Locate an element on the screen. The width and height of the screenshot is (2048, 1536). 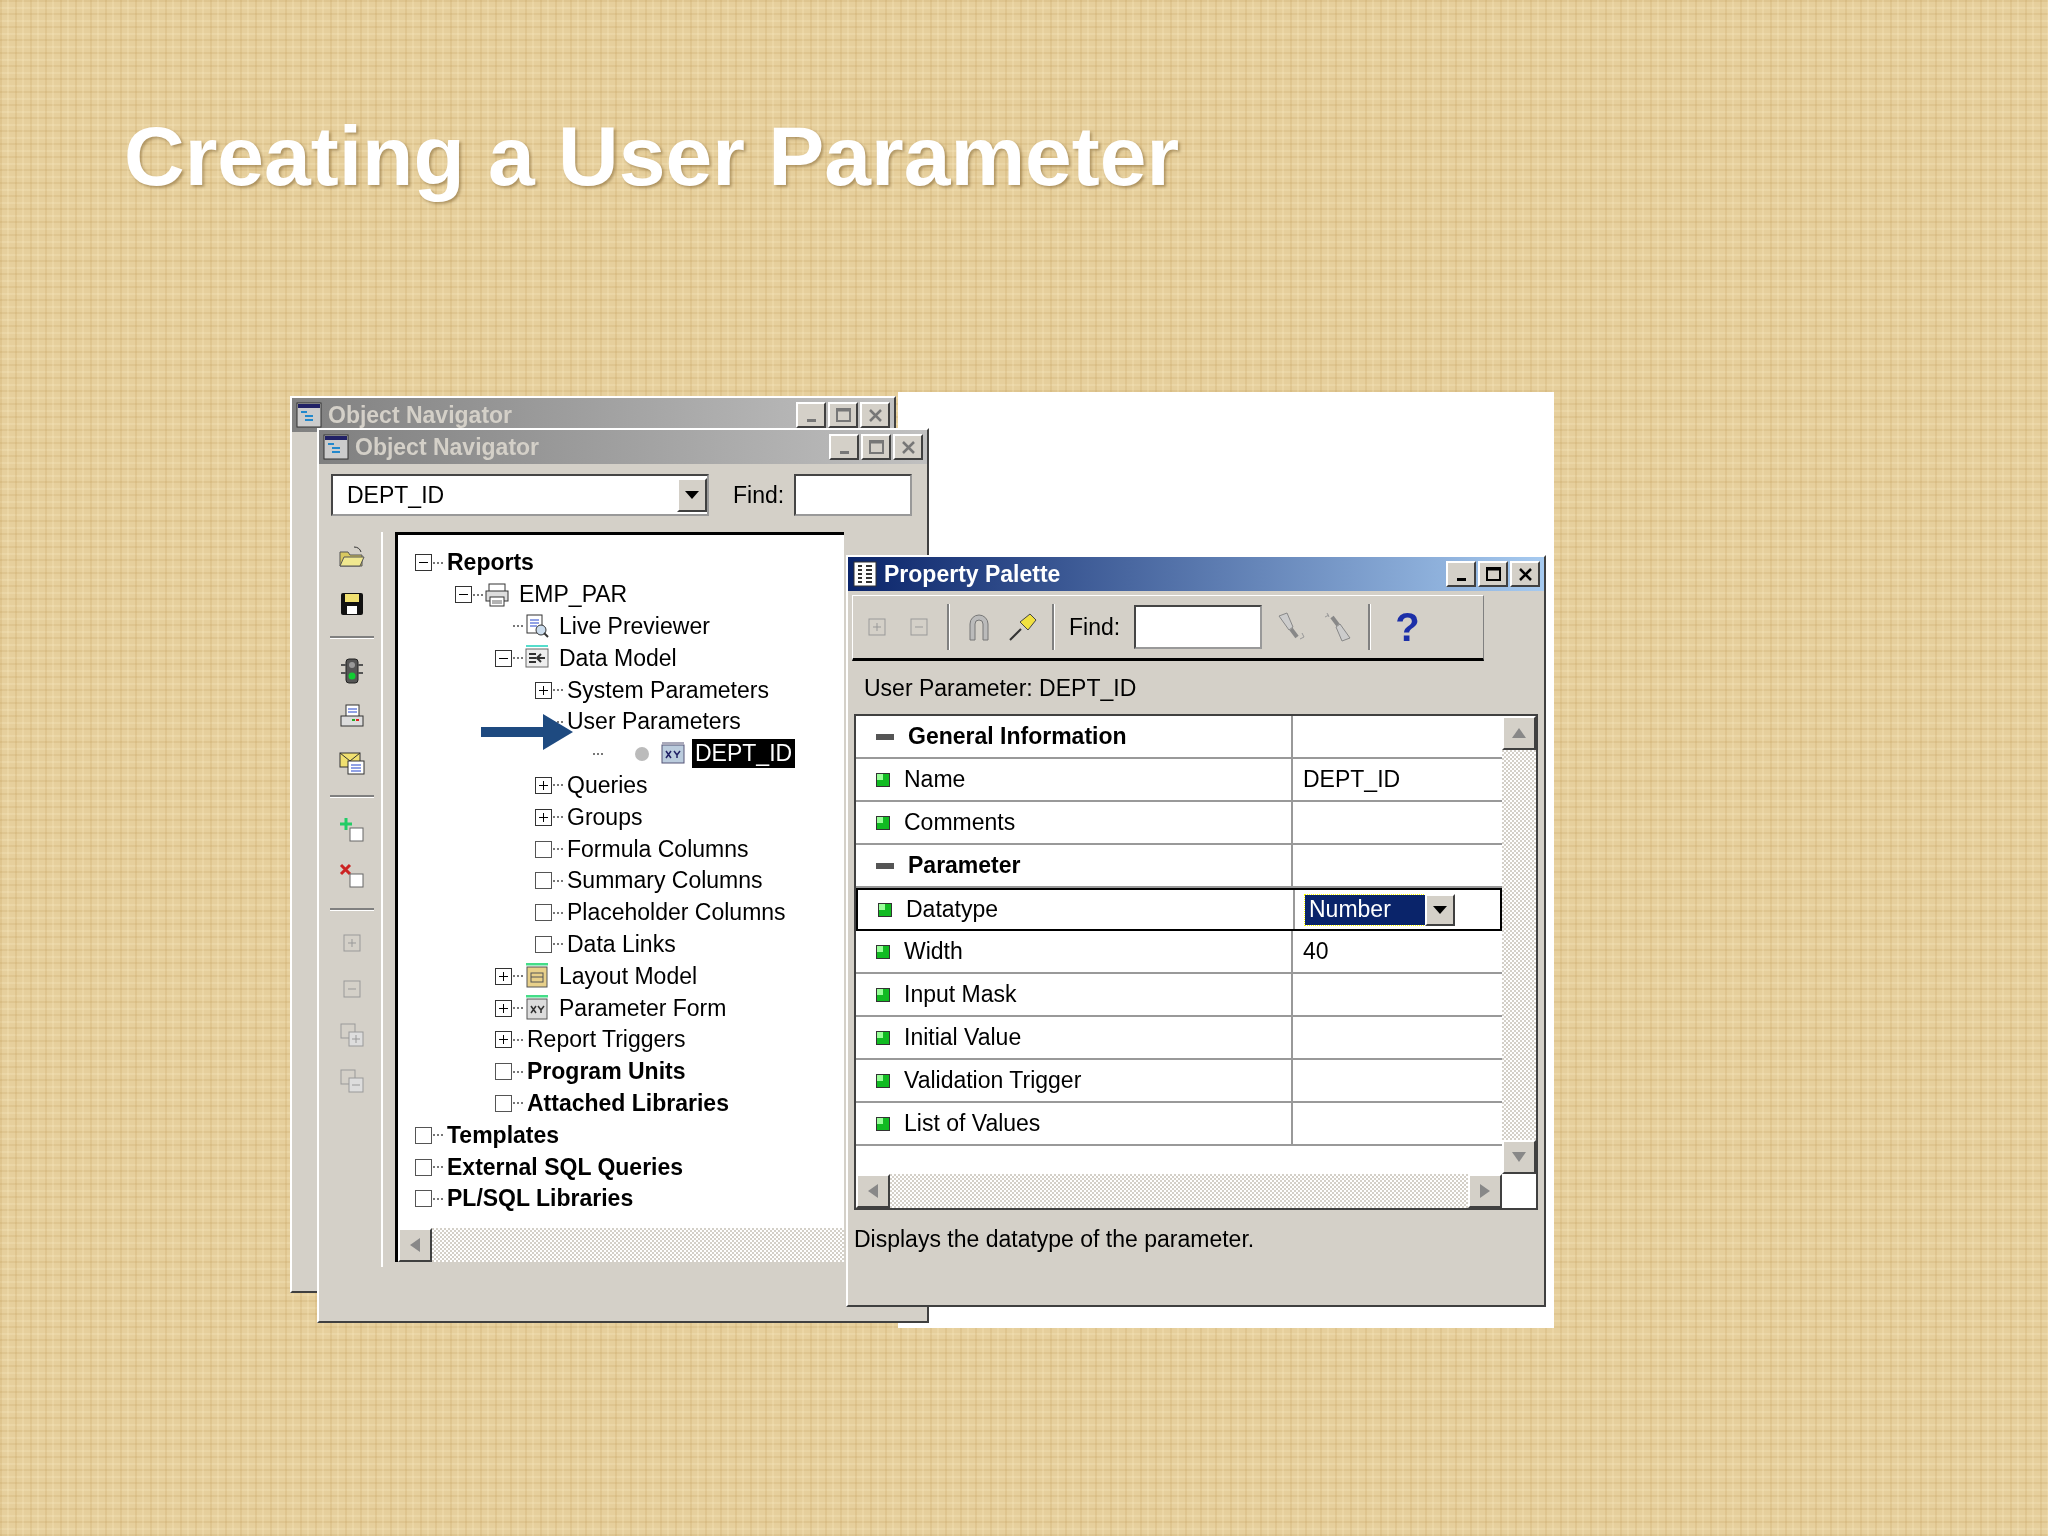
tree-item: External SQL Queries is located at coordinates (565, 1167).